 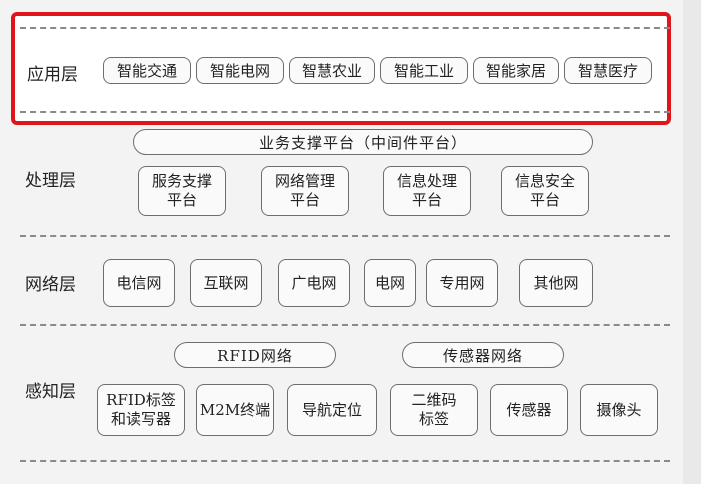 I want to click on divider-application-bottom, so click(x=345, y=112).